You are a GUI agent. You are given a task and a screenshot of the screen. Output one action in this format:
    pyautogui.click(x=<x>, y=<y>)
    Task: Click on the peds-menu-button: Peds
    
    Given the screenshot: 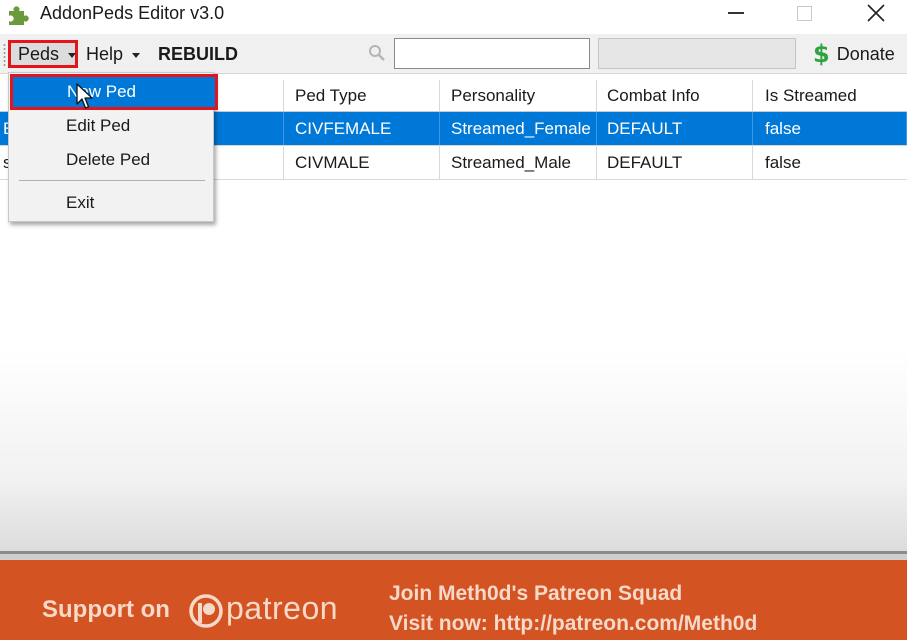 What is the action you would take?
    pyautogui.click(x=43, y=54)
    